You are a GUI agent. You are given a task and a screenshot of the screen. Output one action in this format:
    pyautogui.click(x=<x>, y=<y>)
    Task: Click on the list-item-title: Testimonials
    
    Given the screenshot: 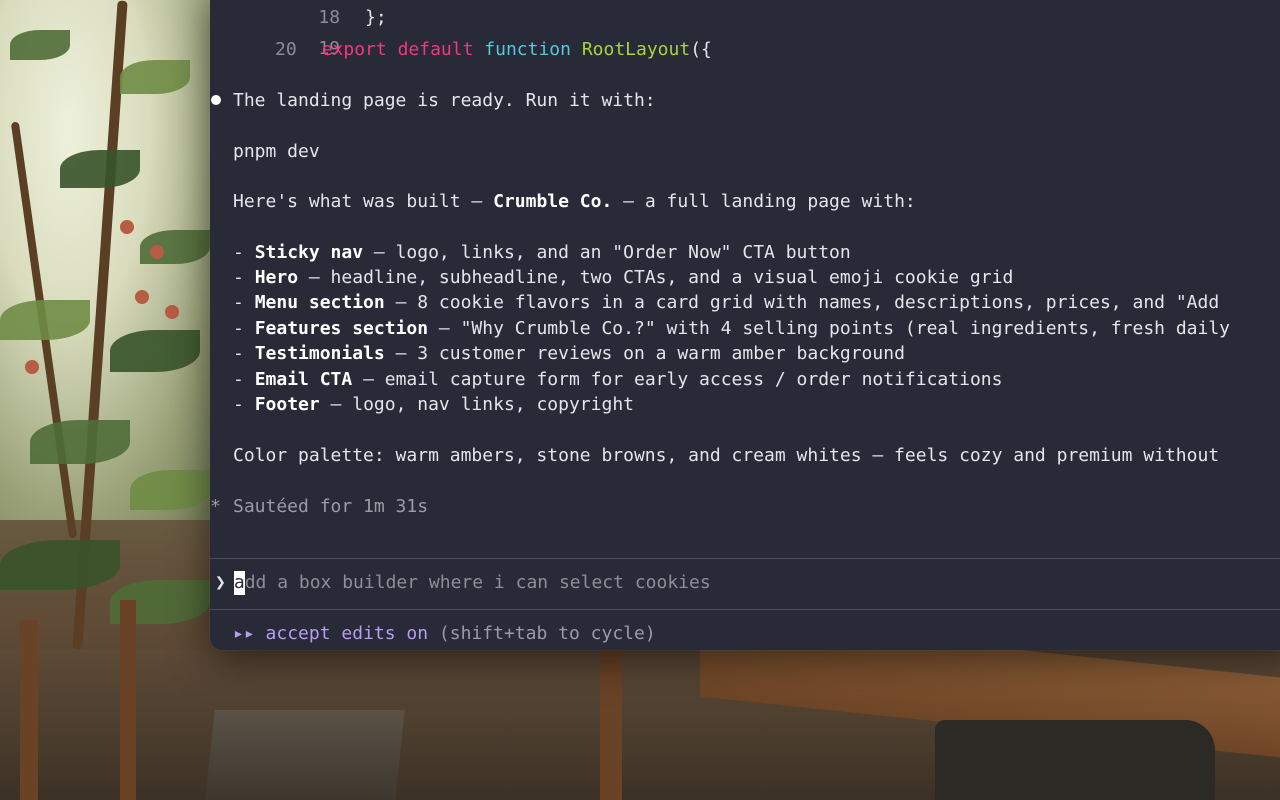 What is the action you would take?
    pyautogui.click(x=319, y=353)
    